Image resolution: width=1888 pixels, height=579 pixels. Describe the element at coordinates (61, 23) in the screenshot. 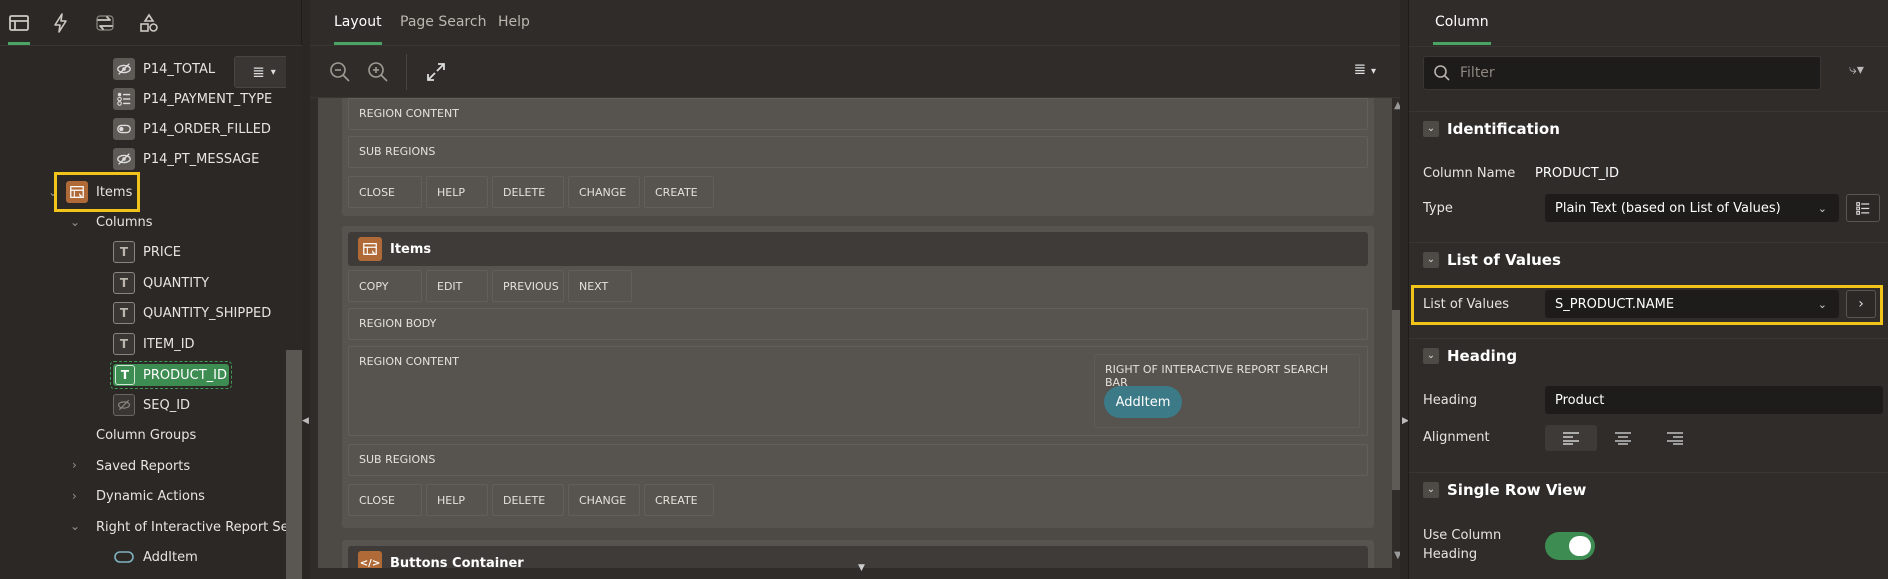

I see `lightning-icon` at that location.